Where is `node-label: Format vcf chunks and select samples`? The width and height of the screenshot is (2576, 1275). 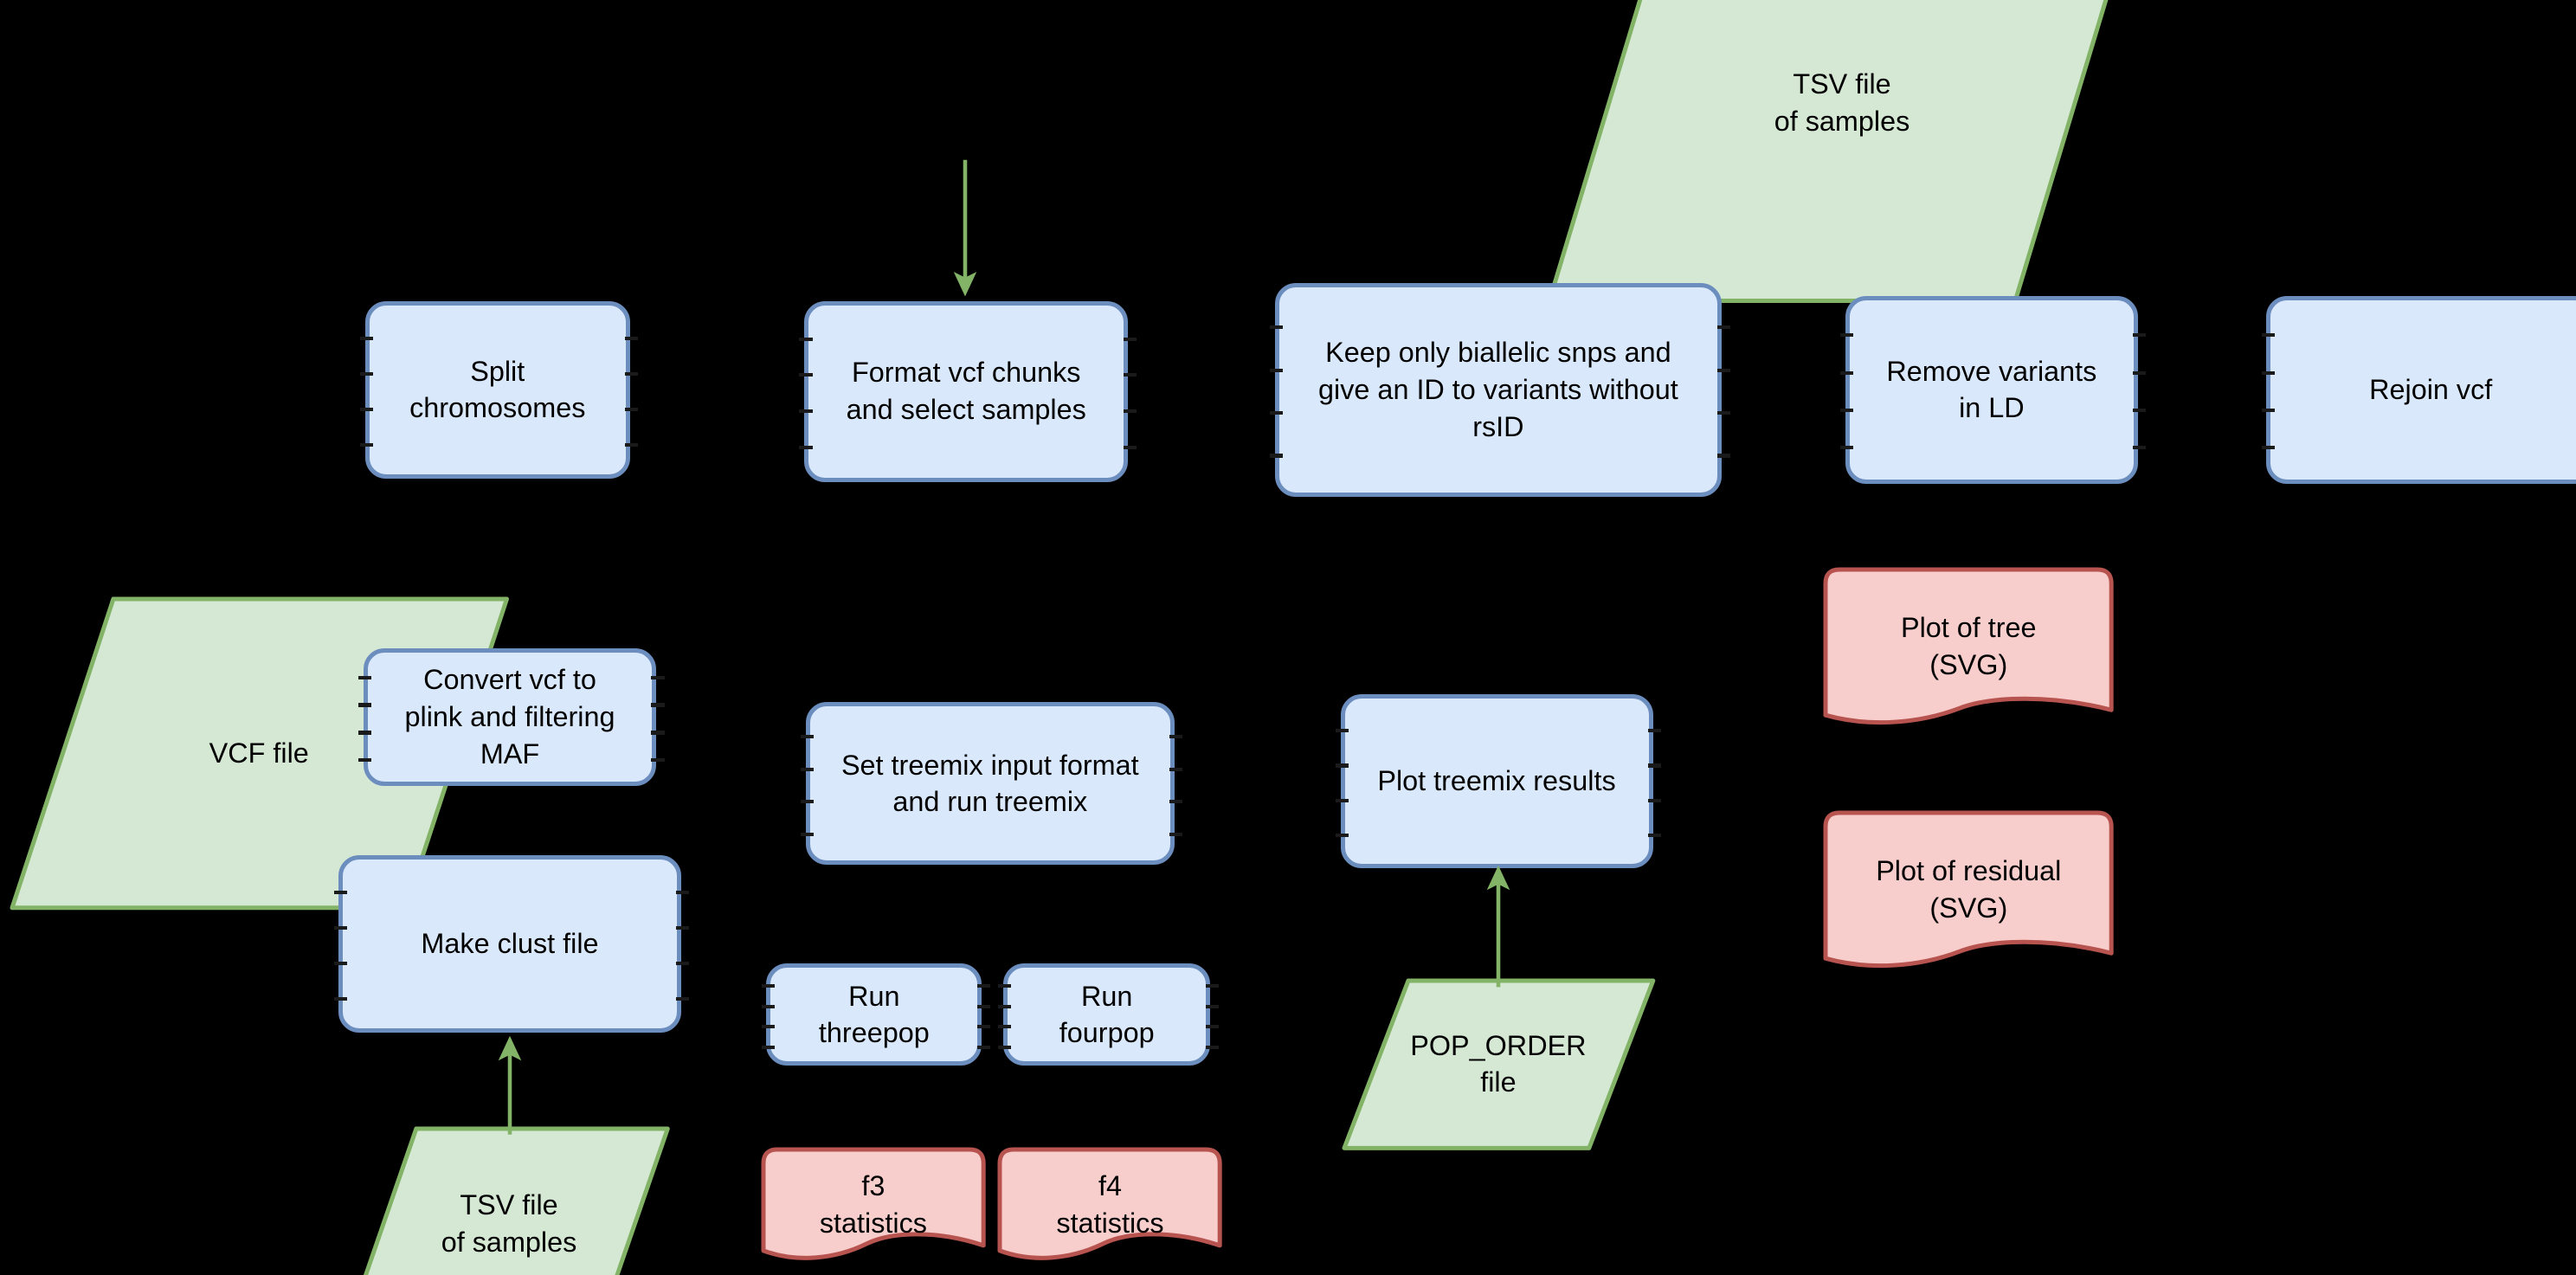 node-label: Format vcf chunks and select samples is located at coordinates (966, 391).